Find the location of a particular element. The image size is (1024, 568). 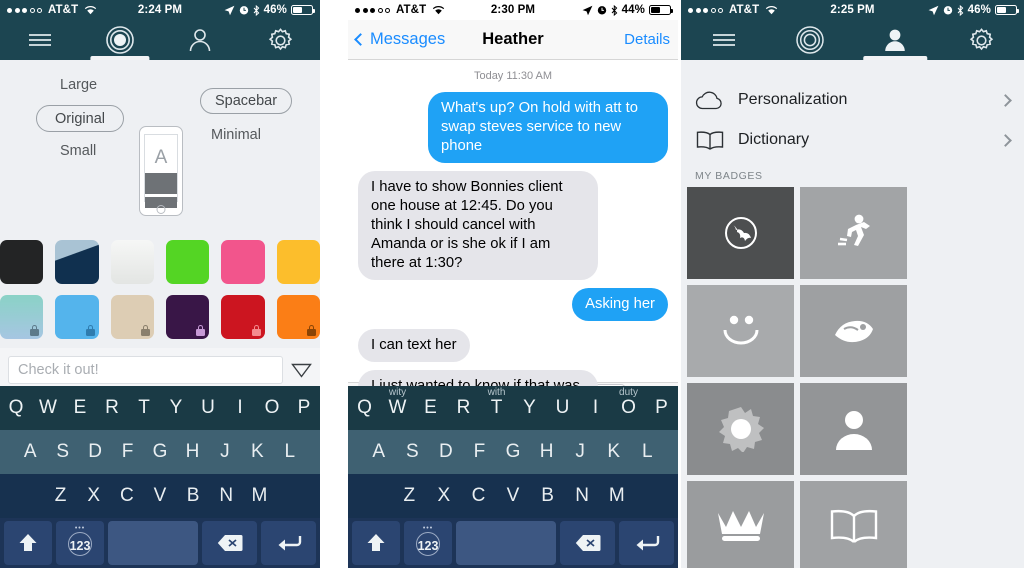

color-swatch-amber is located at coordinates (298, 262).